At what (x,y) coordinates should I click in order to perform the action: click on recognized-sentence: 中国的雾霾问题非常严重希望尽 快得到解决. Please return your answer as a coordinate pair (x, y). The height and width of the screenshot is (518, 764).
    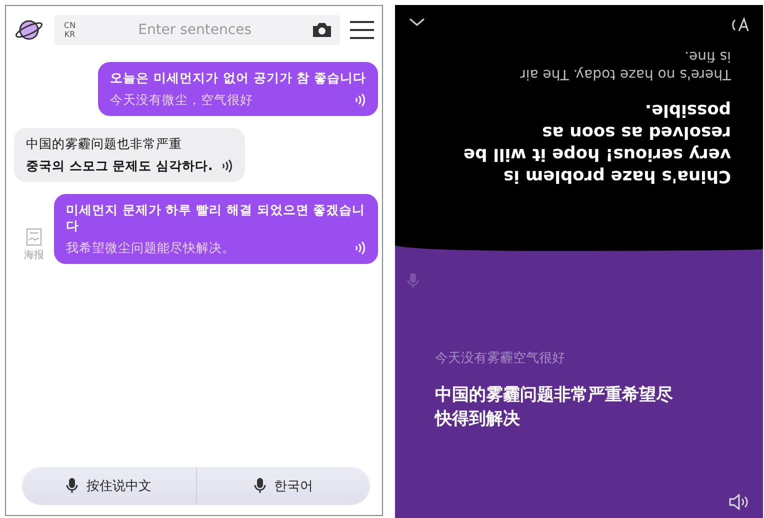
    Looking at the image, I should click on (554, 407).